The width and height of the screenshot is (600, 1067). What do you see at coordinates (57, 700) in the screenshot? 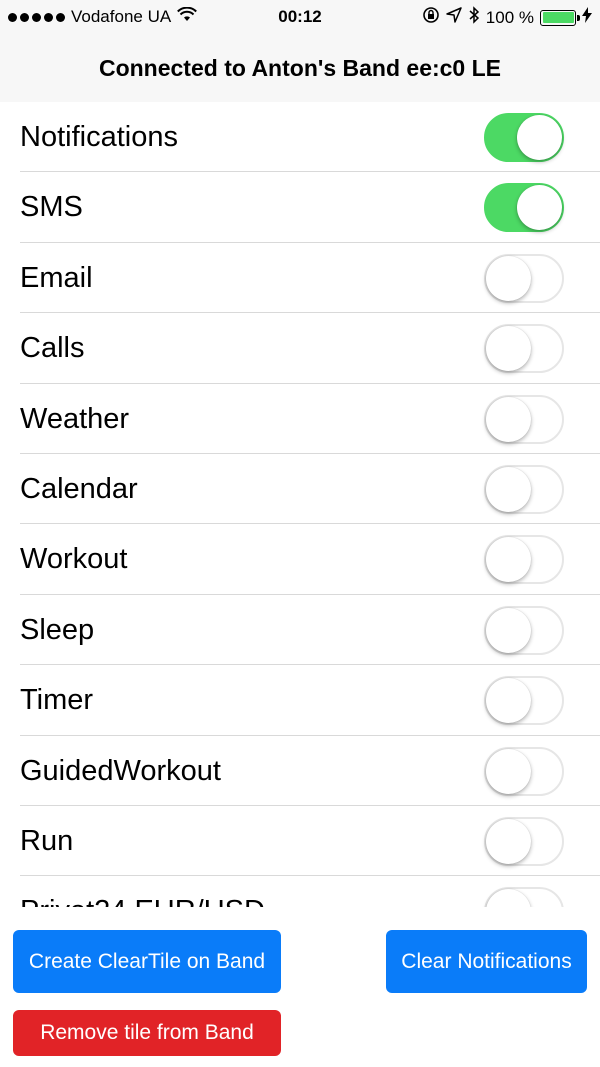
I see `setting-label: Timer` at bounding box center [57, 700].